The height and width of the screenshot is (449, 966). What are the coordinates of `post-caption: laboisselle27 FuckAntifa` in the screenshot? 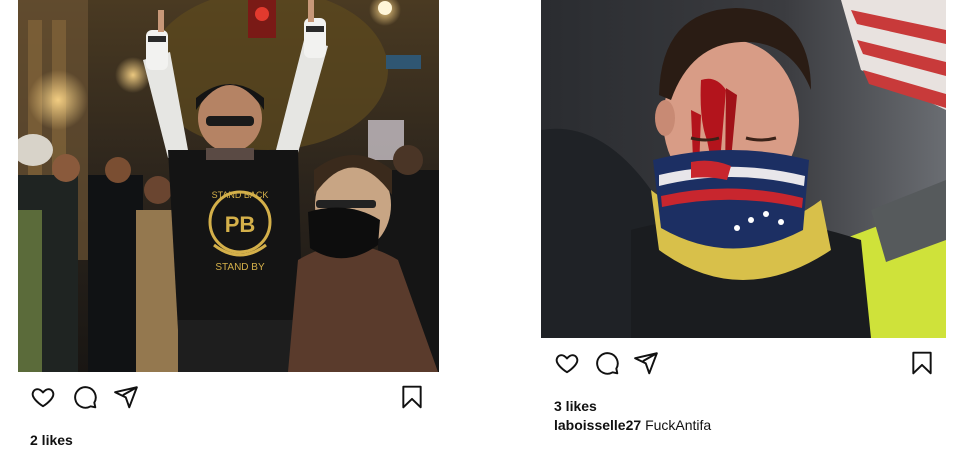 It's located at (750, 425).